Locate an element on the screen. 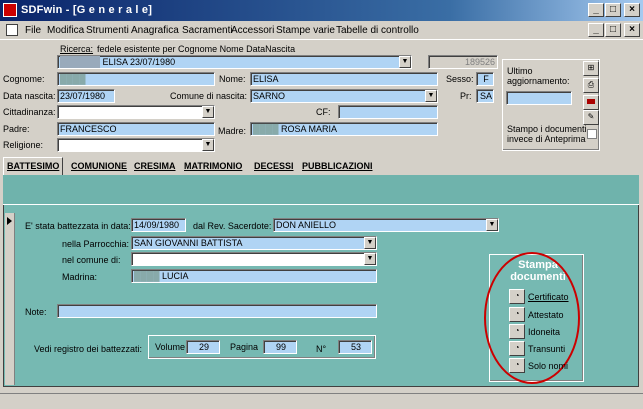  certificato-icon: ◔ is located at coordinates (517, 296).